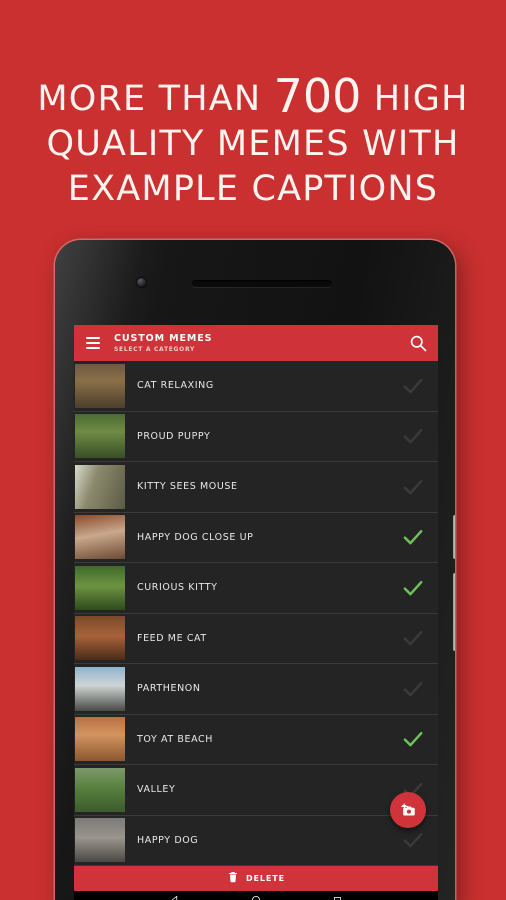  What do you see at coordinates (256, 436) in the screenshot?
I see `list-item: Proud Puppy` at bounding box center [256, 436].